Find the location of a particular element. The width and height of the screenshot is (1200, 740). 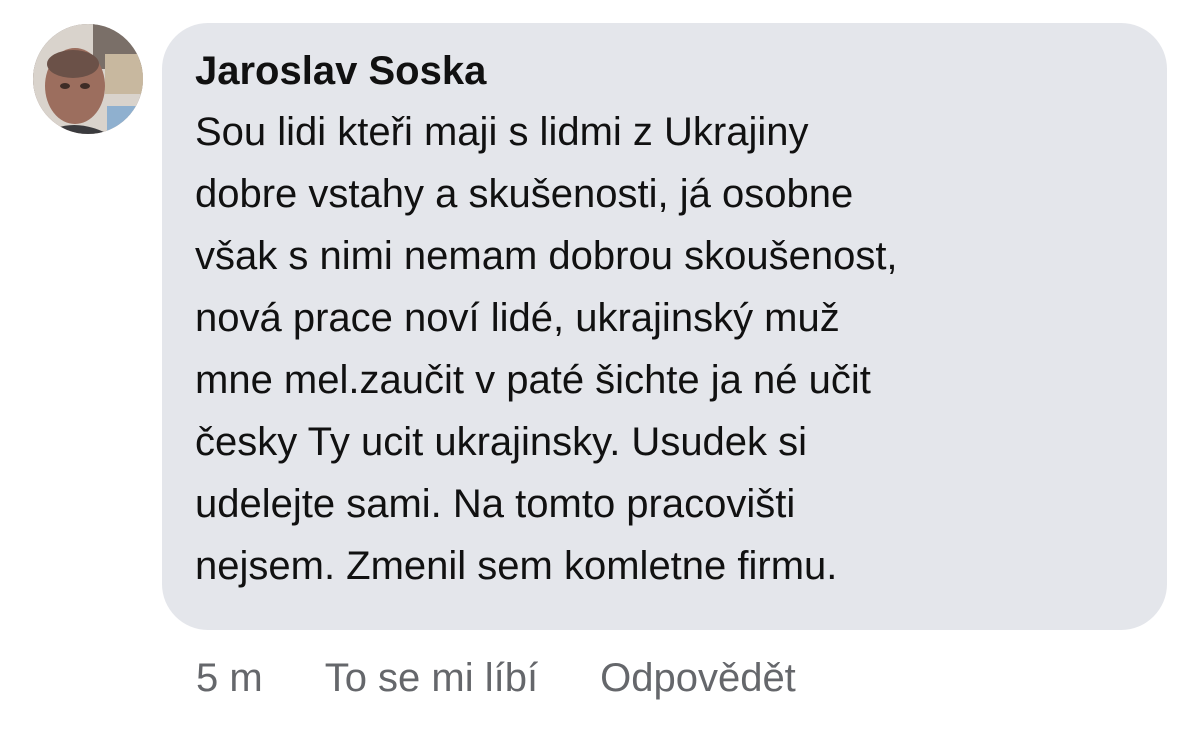

comment-author: Jaroslav Soska is located at coordinates (665, 71).